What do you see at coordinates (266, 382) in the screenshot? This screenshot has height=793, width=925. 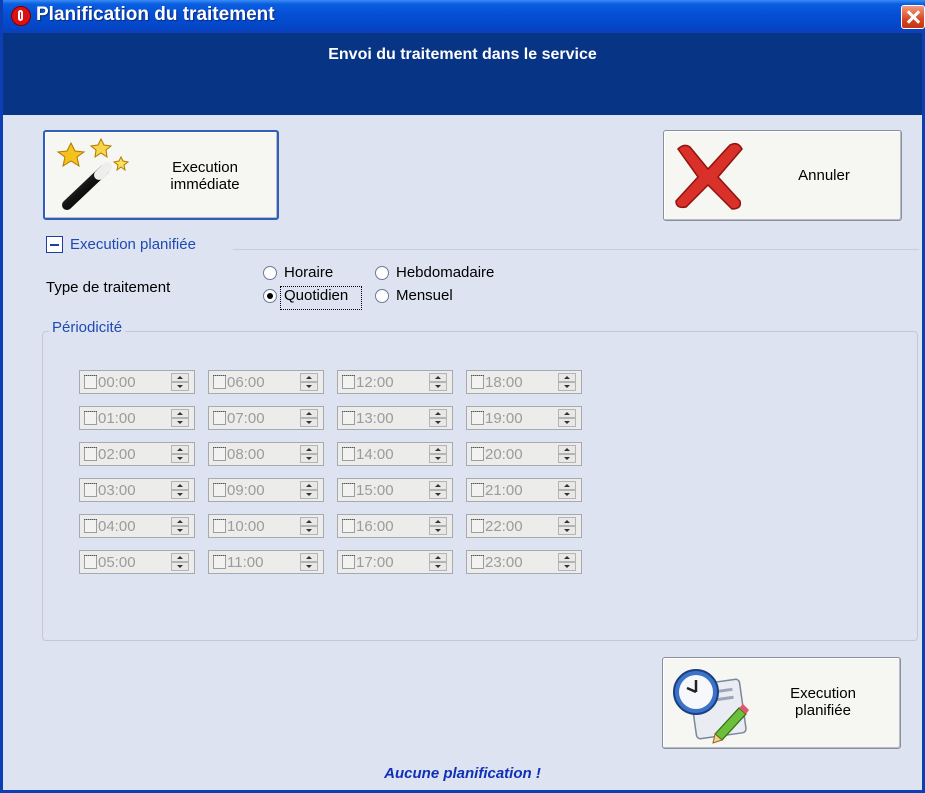 I see `time-spinner: 06:00` at bounding box center [266, 382].